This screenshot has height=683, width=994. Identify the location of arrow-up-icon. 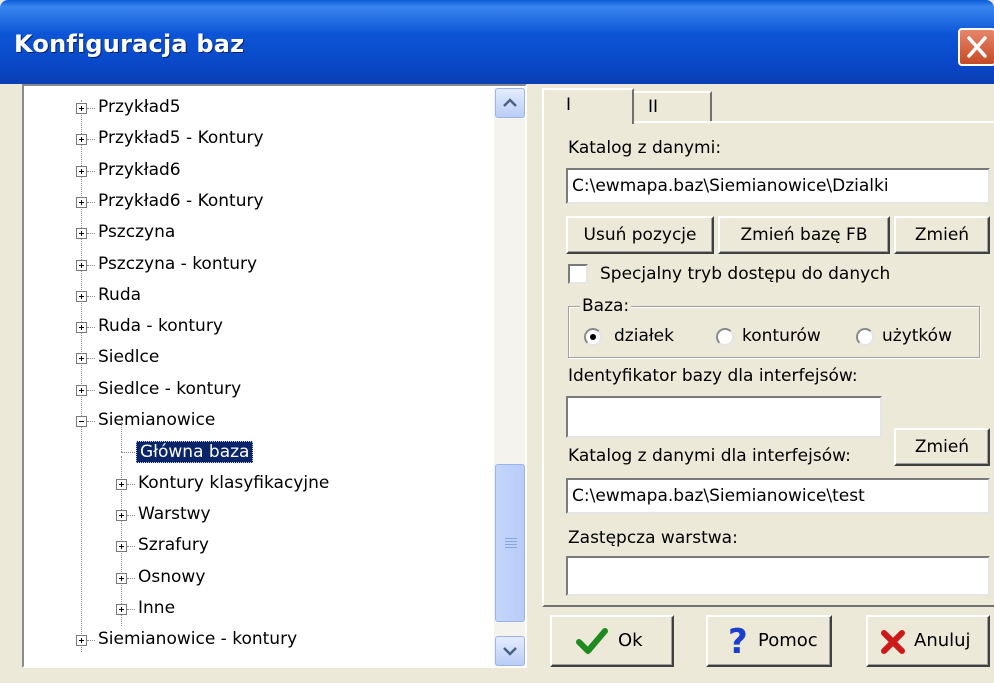
(510, 102).